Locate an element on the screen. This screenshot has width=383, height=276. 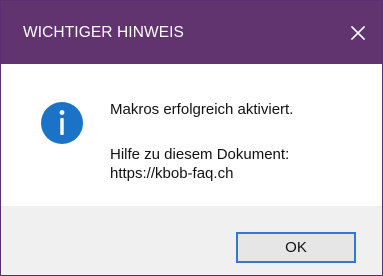
close-button is located at coordinates (358, 32).